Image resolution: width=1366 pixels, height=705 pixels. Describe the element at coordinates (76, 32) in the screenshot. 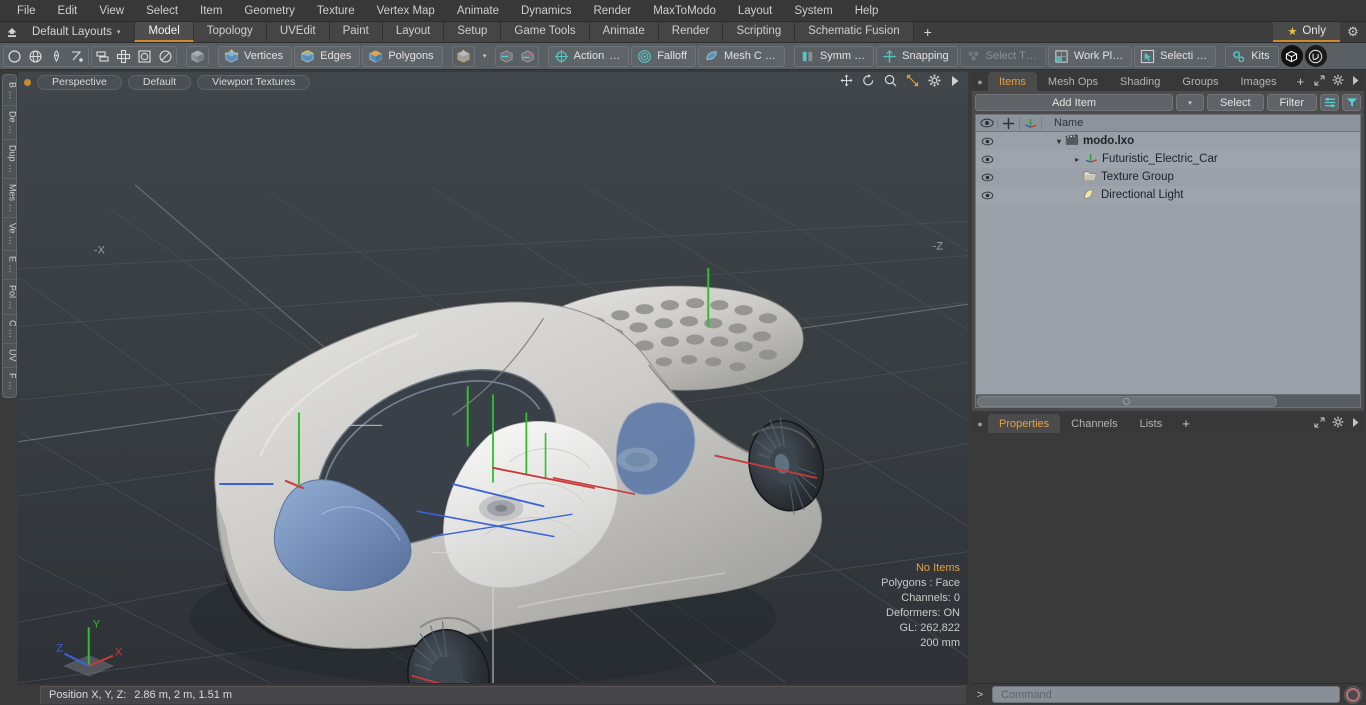

I see `layout-preset-selector: Default Layouts ▾` at that location.